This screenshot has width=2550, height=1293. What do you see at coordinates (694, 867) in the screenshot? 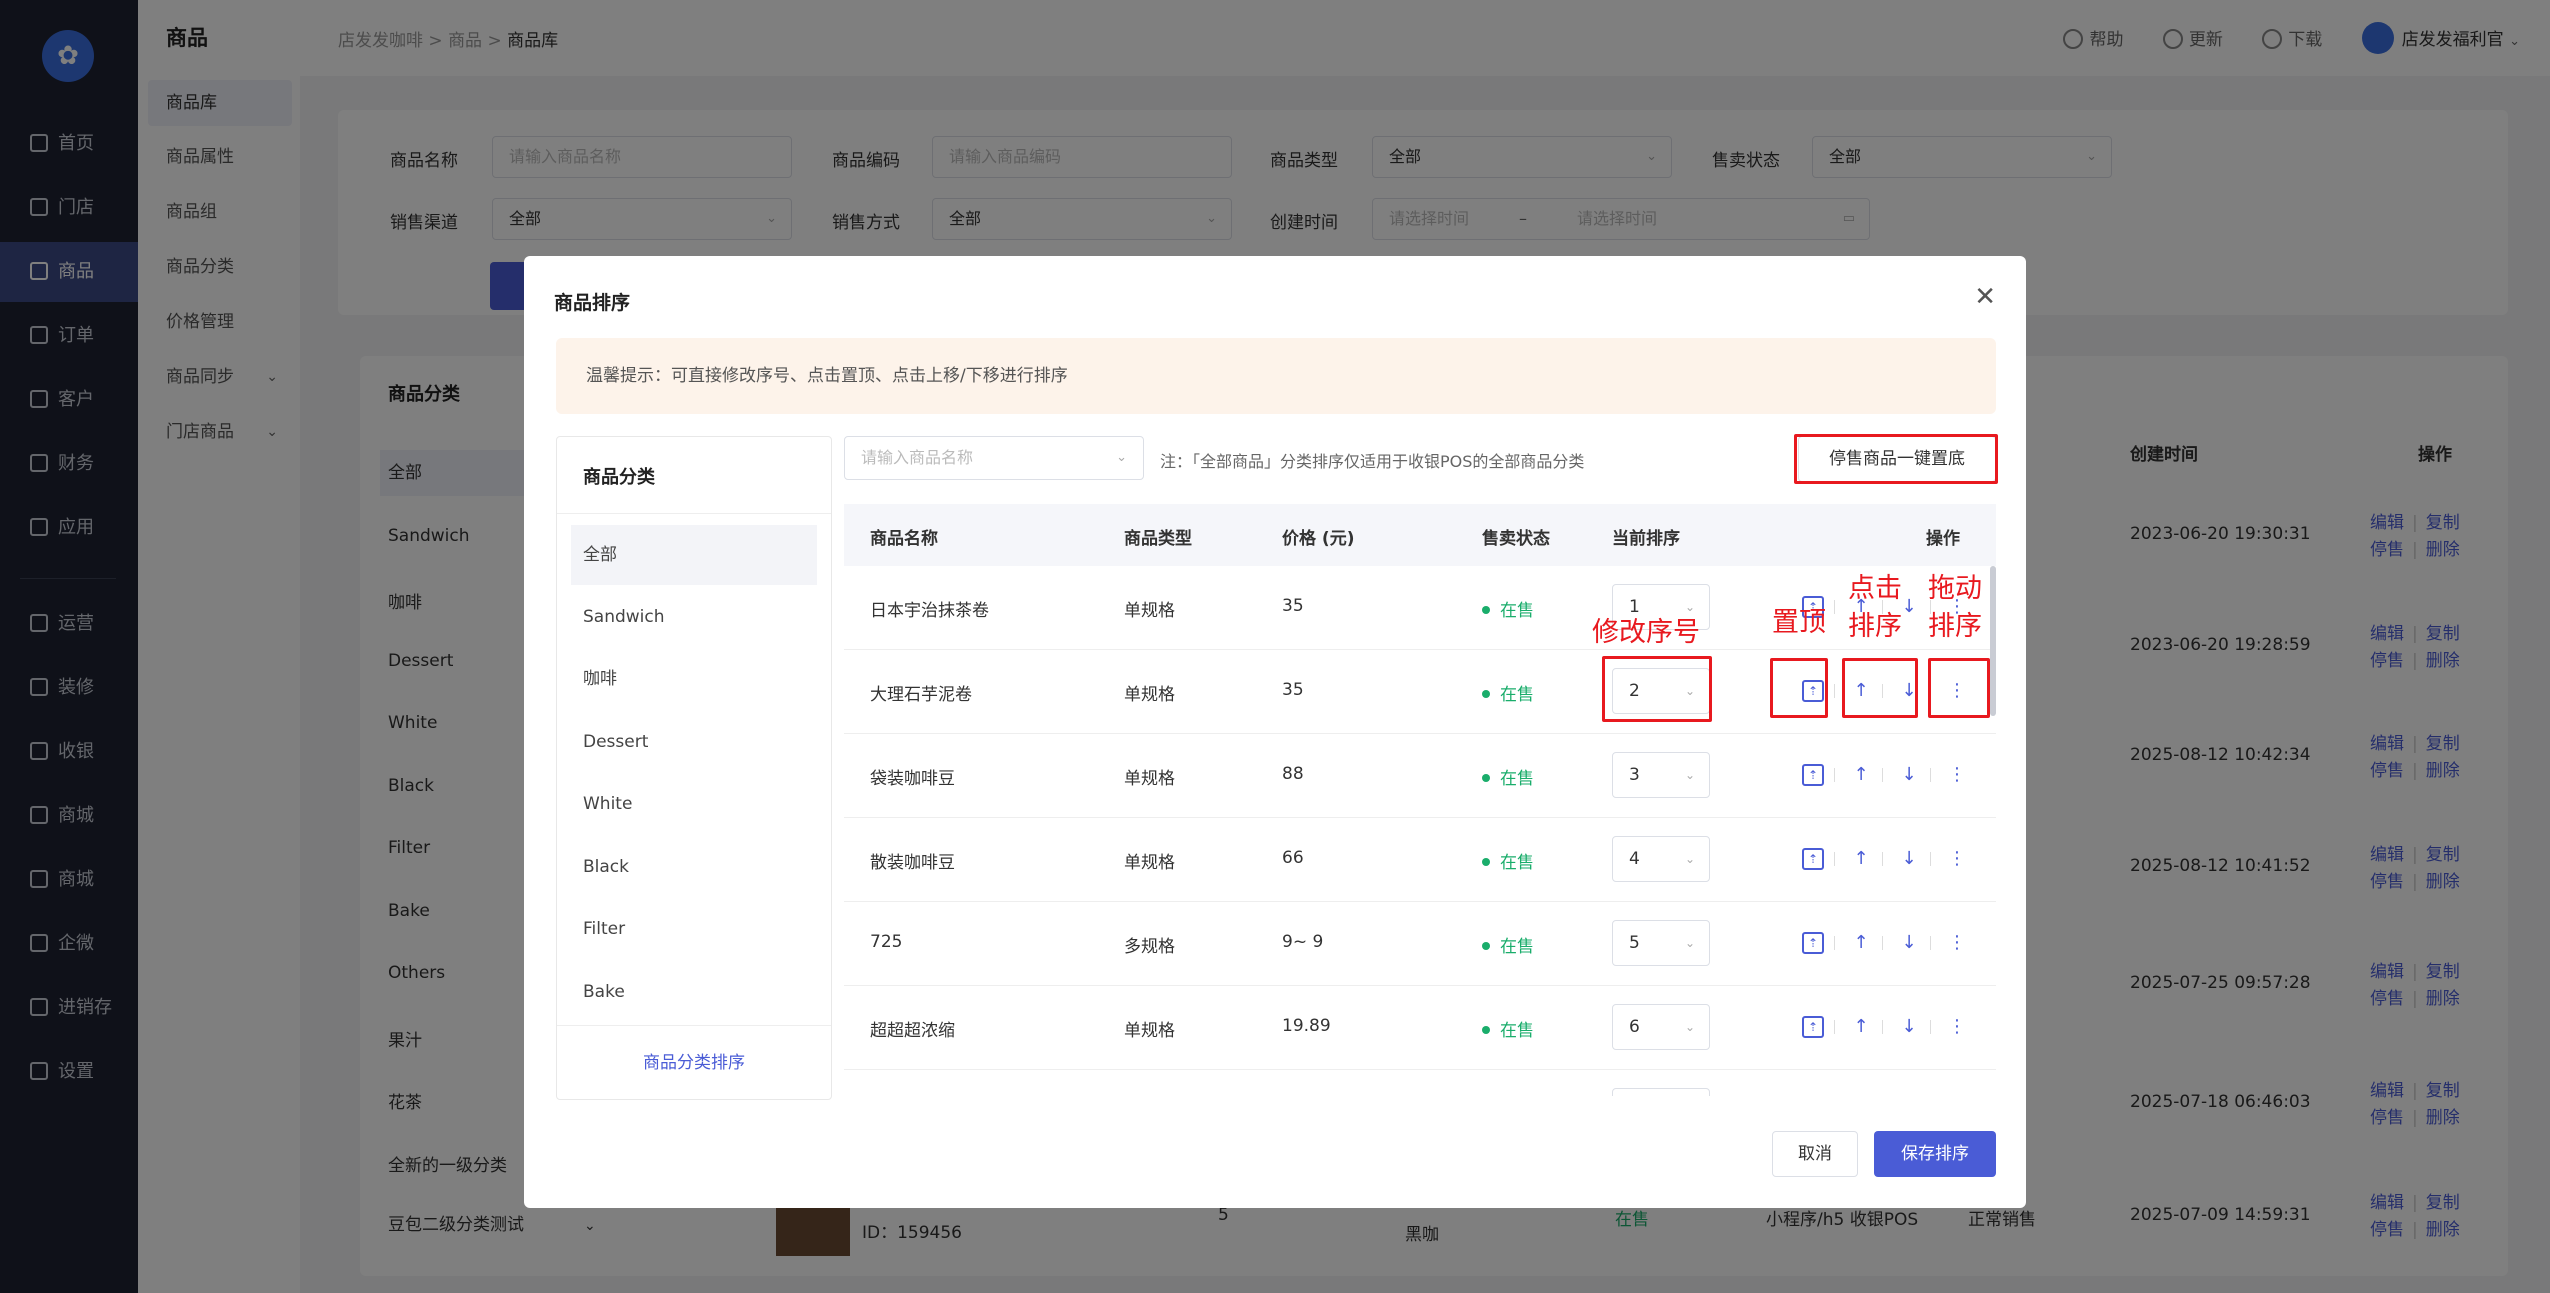
I see `category-item: Black` at bounding box center [694, 867].